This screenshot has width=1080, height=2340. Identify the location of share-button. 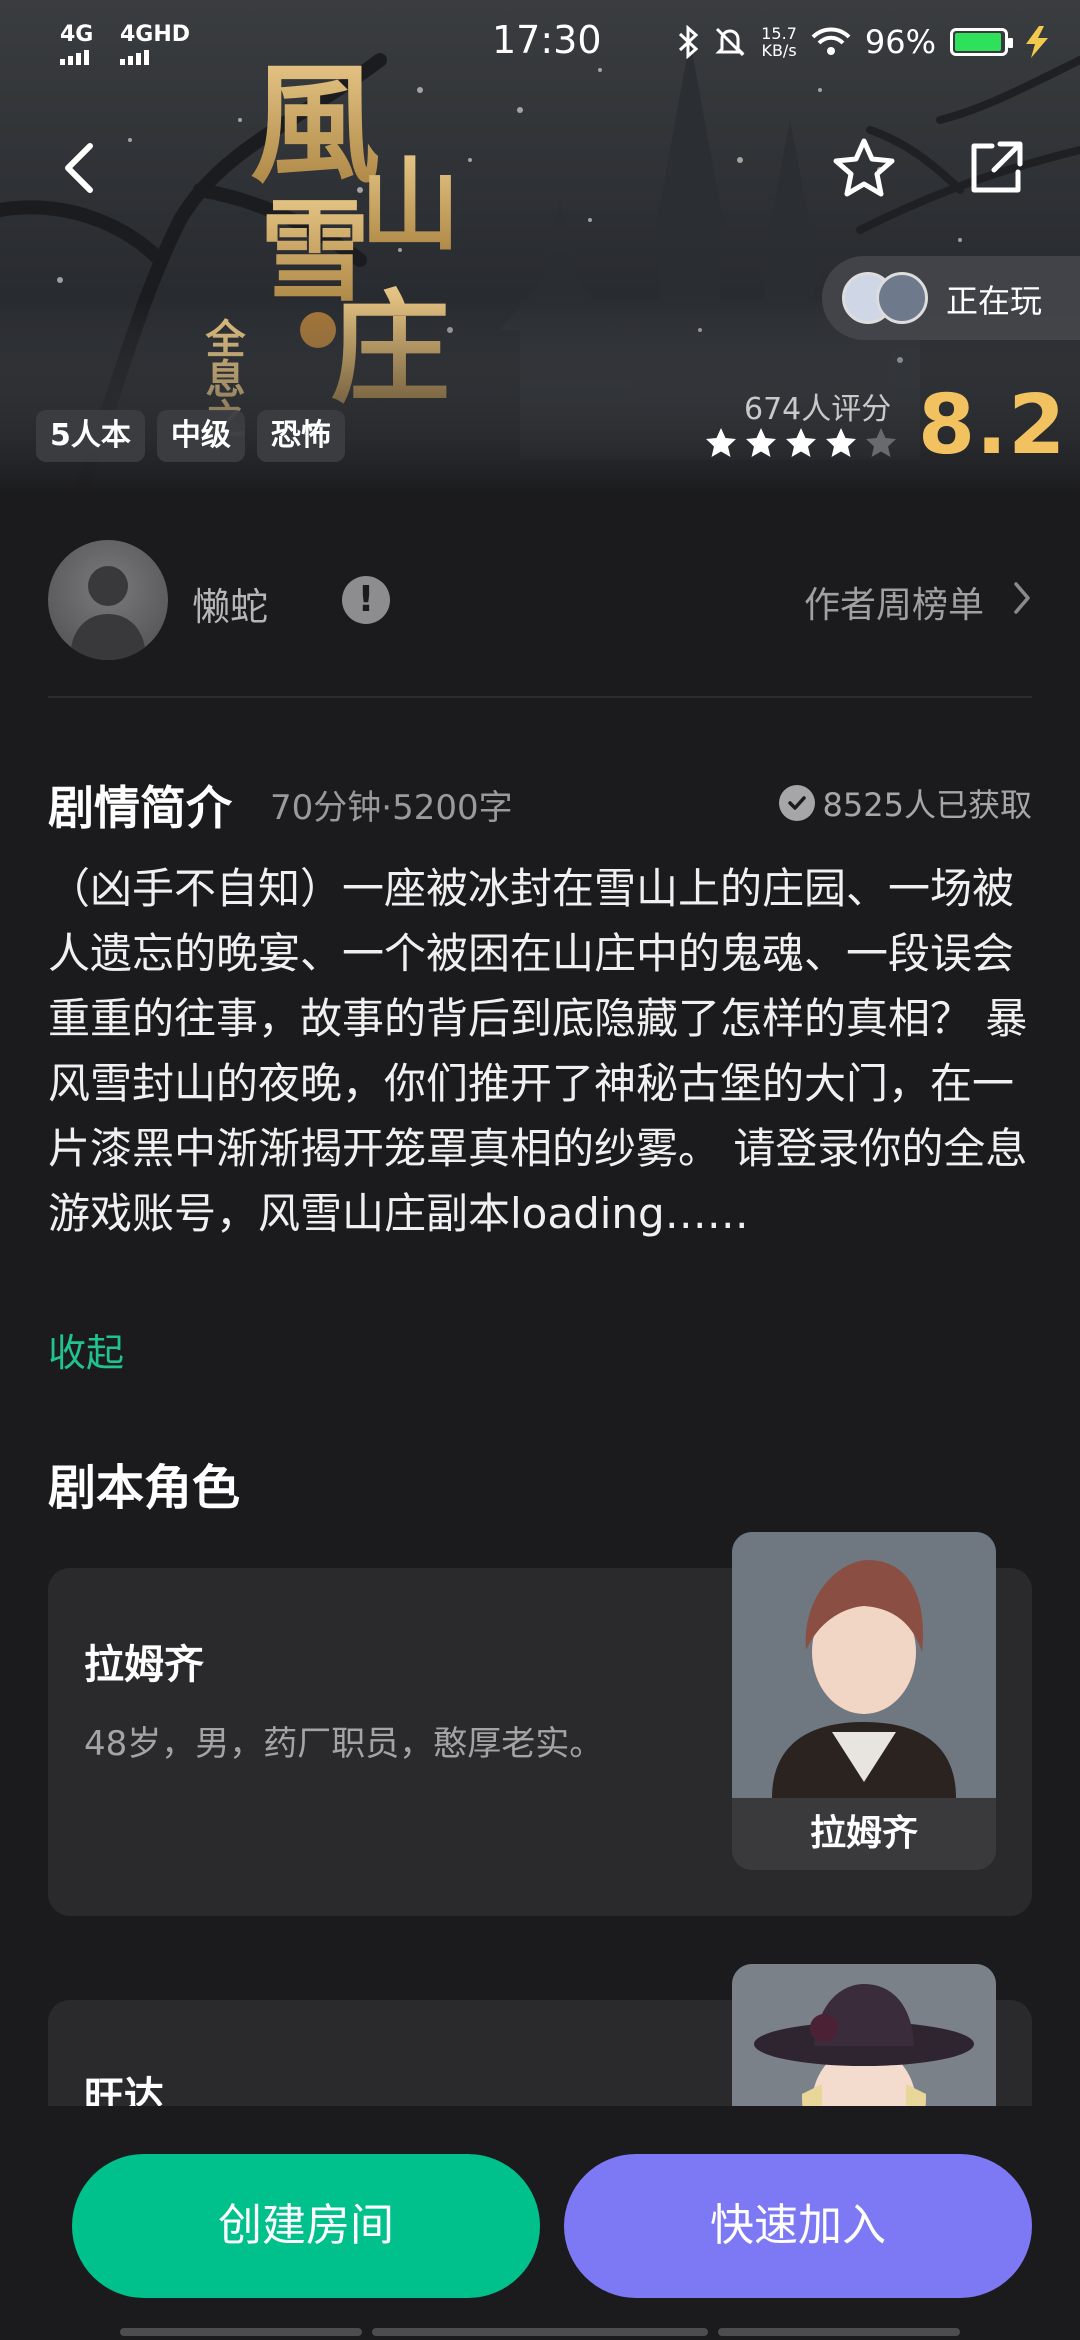
(996, 168).